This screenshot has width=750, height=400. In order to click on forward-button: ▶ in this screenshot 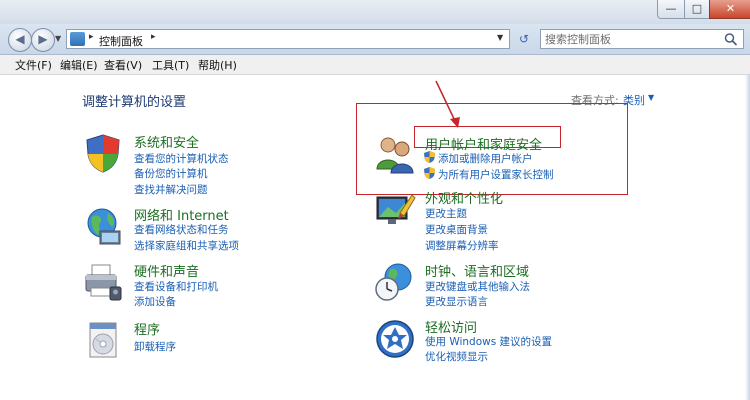, I will do `click(43, 40)`.